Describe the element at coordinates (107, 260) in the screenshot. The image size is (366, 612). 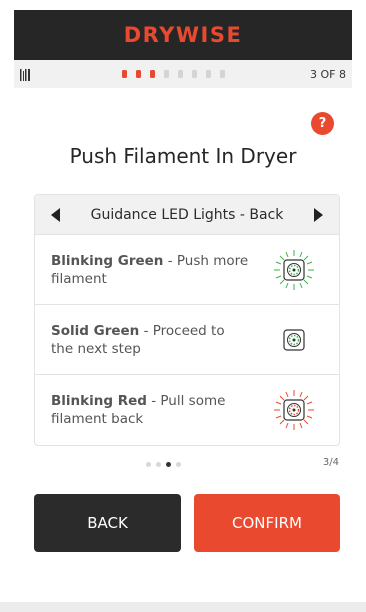
I see `item-title: Blinking Green` at that location.